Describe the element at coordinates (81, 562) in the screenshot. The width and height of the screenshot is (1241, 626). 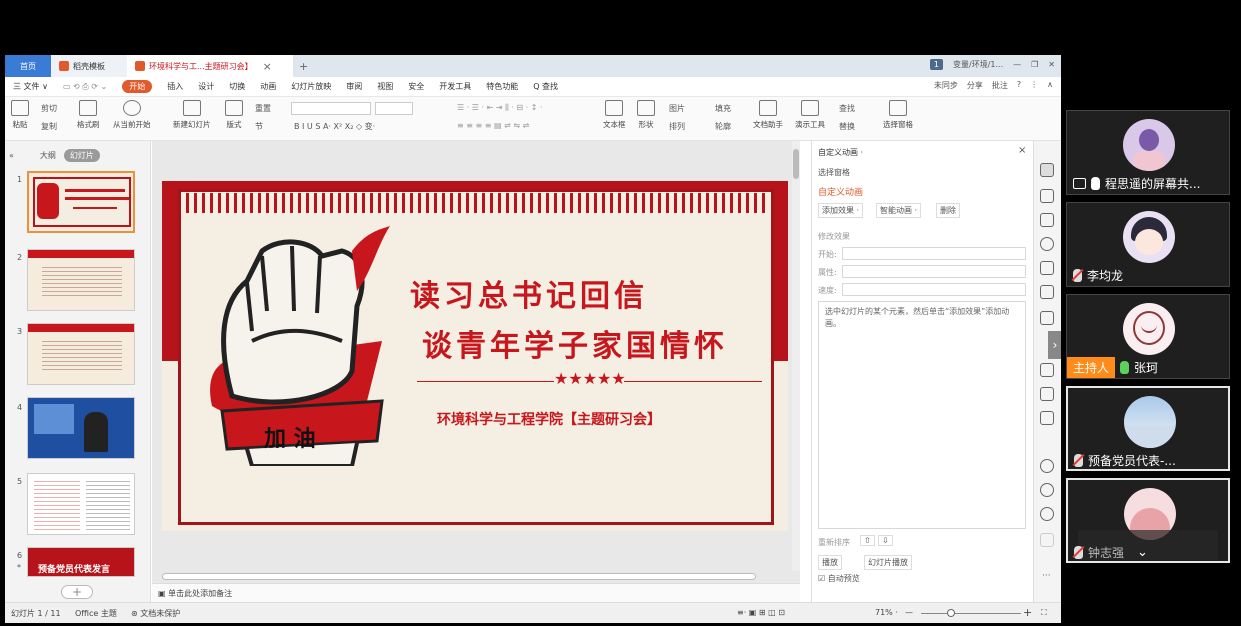
I see `slide-thumbnail-6: 预备党员代表发言` at that location.